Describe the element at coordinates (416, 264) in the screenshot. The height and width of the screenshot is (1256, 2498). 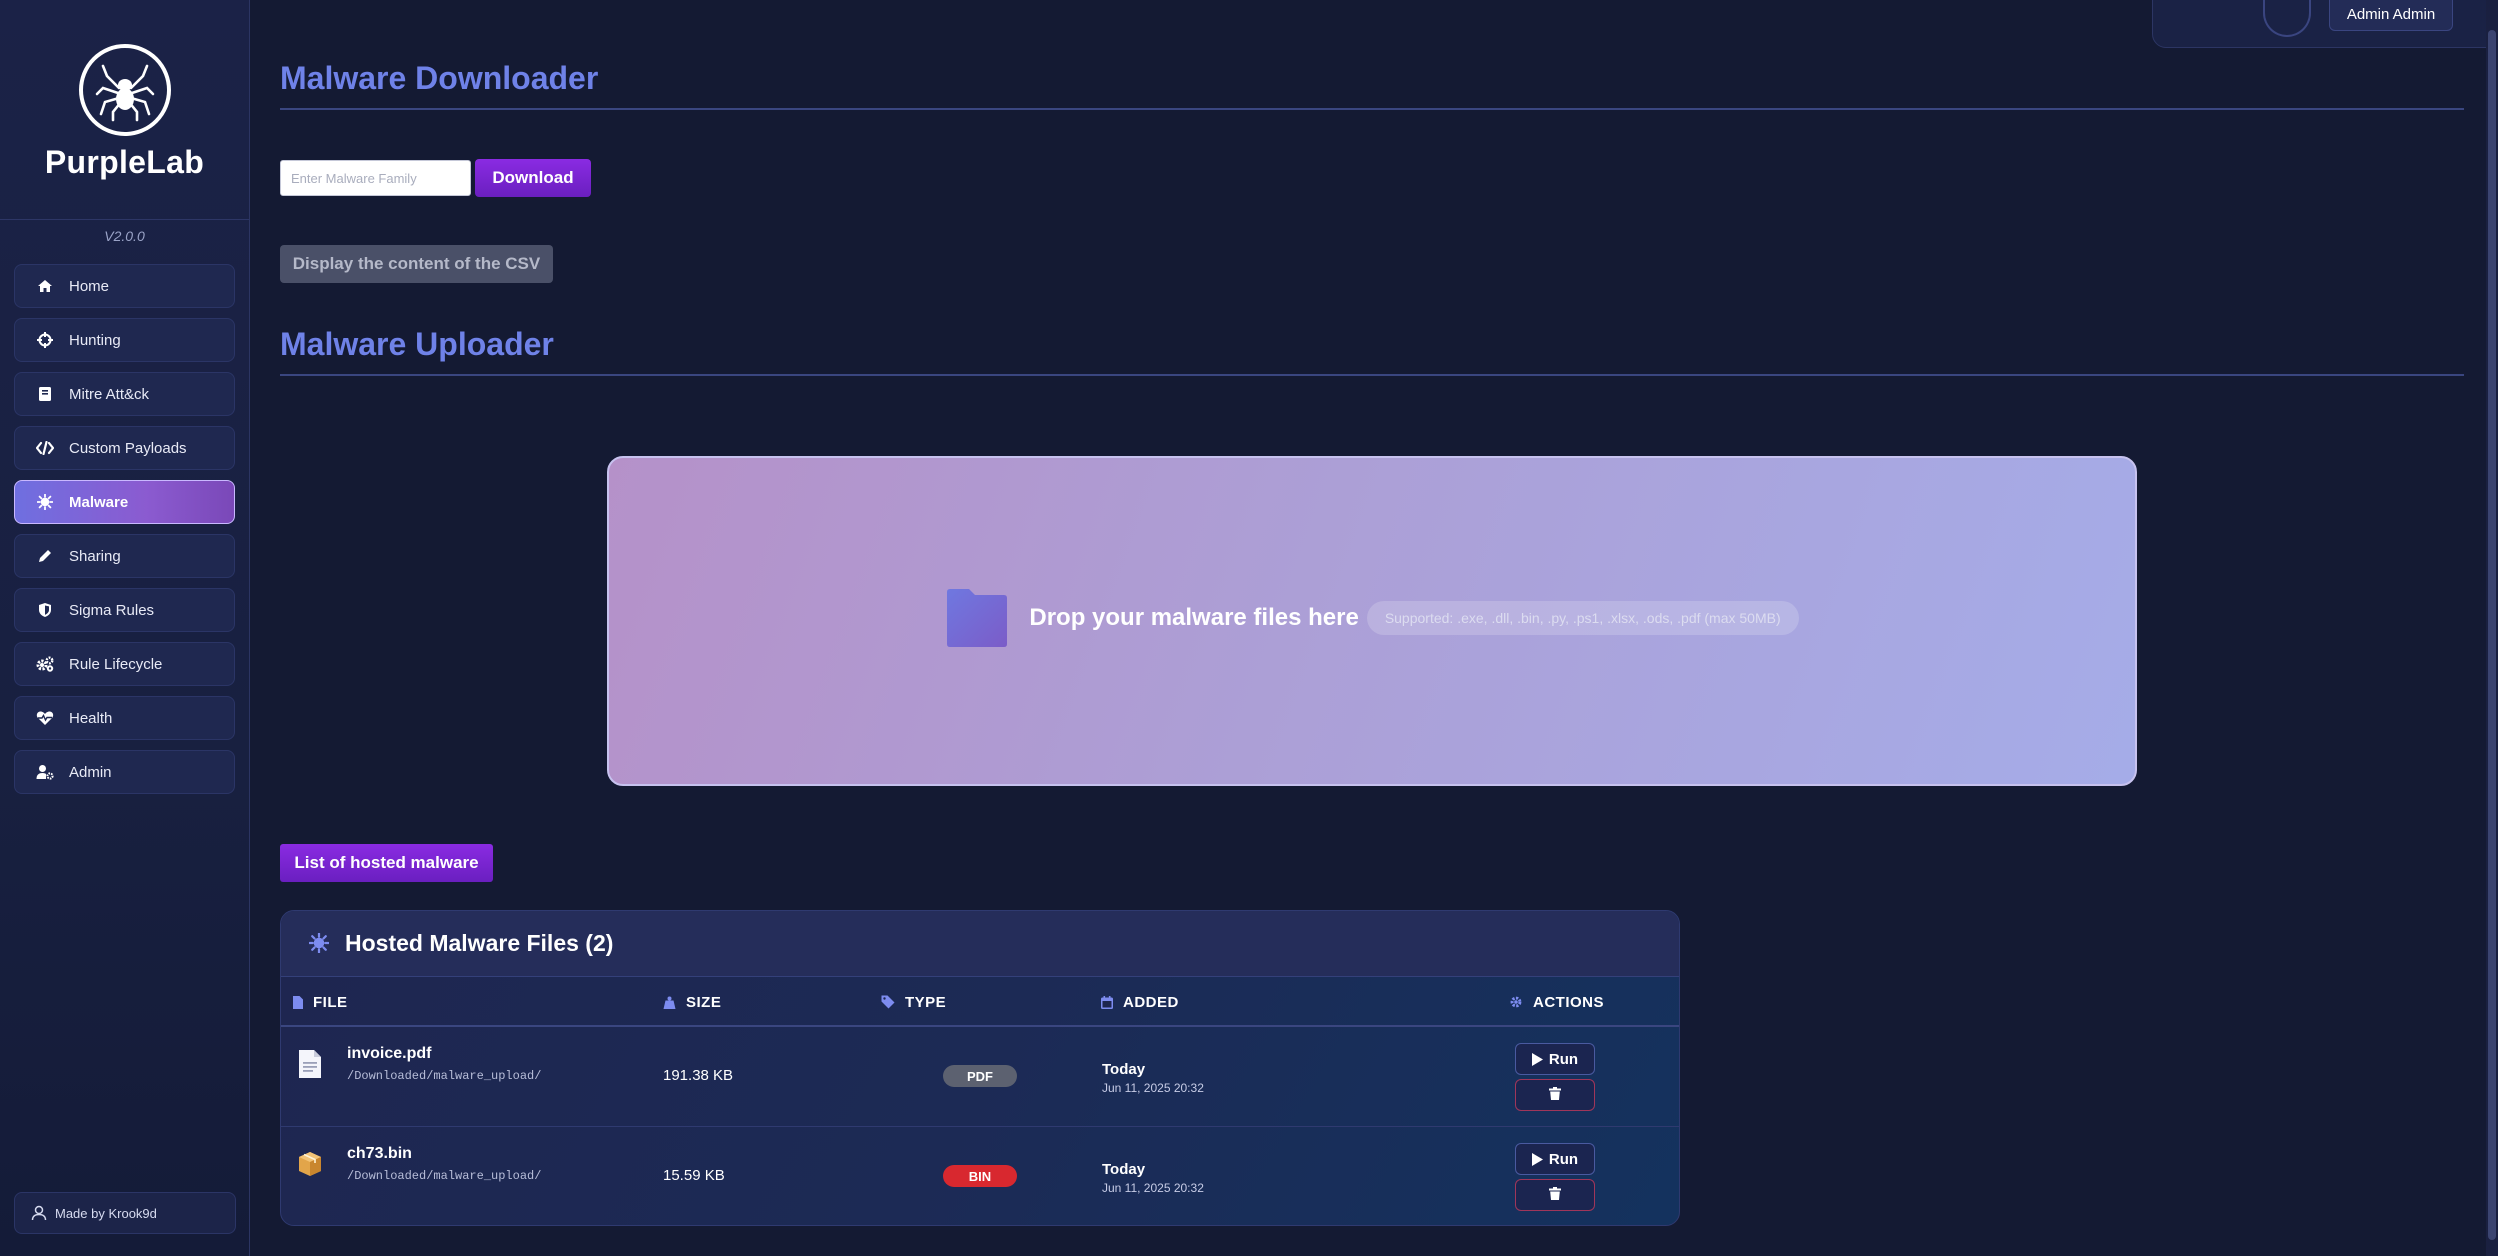
I see `display-csv-button: Display the content of the CSV` at that location.